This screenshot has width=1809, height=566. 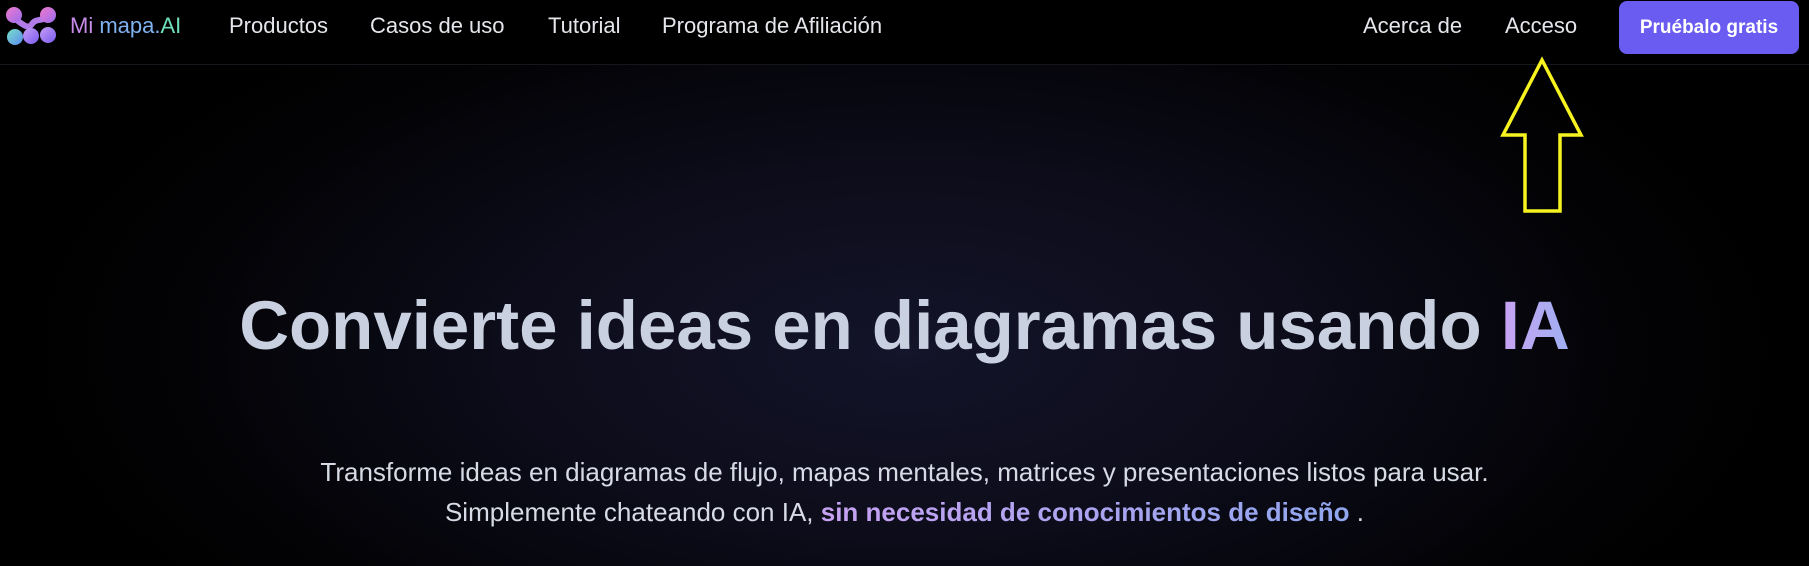 I want to click on hero-title: Convierte ideas en diagramas usando IA, so click(x=904, y=326).